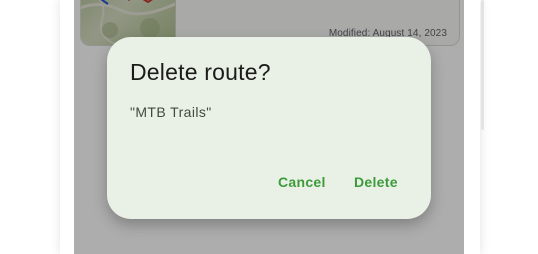 This screenshot has width=538, height=254. What do you see at coordinates (200, 72) in the screenshot?
I see `dialog-title: Delete route?` at bounding box center [200, 72].